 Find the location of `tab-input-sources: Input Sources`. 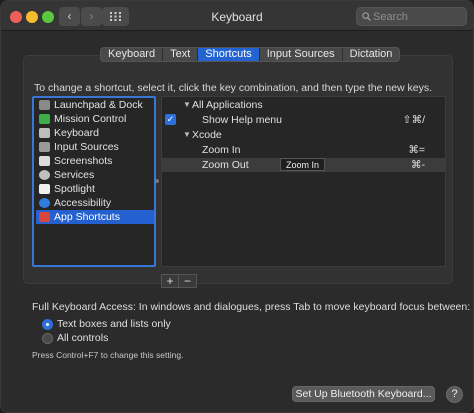

tab-input-sources: Input Sources is located at coordinates (301, 54).